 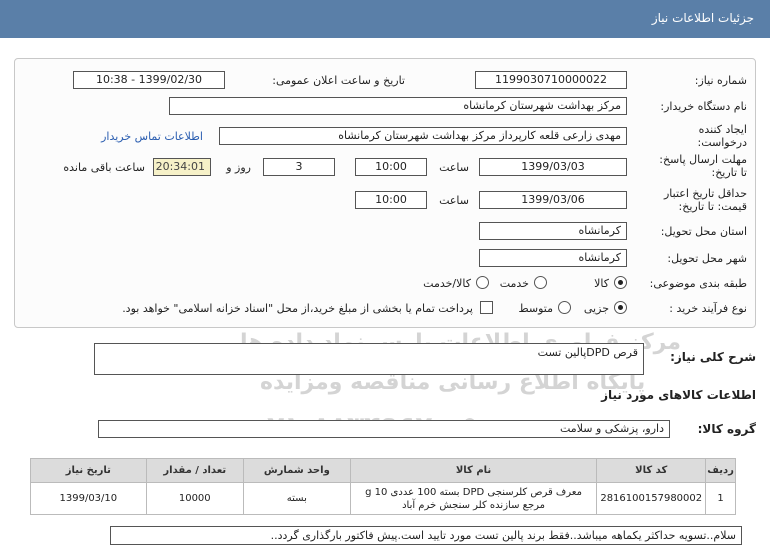 What do you see at coordinates (454, 167) in the screenshot?
I see `deadline-time-label: ساعت` at bounding box center [454, 167].